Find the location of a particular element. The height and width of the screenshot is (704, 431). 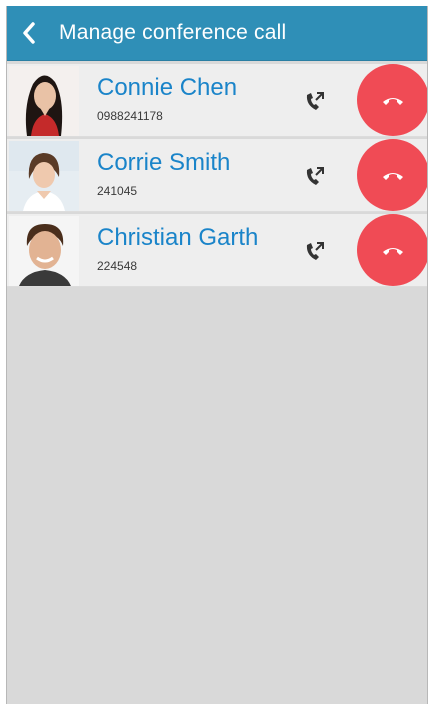

chevron-left-icon is located at coordinates (29, 33).